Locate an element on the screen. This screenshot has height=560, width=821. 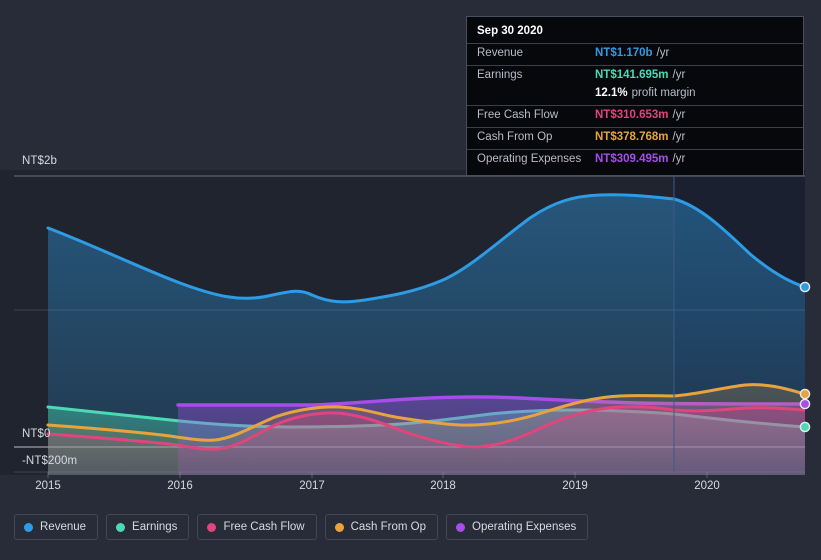
tooltip-value-revenue: NT$1.170b is located at coordinates (624, 53).